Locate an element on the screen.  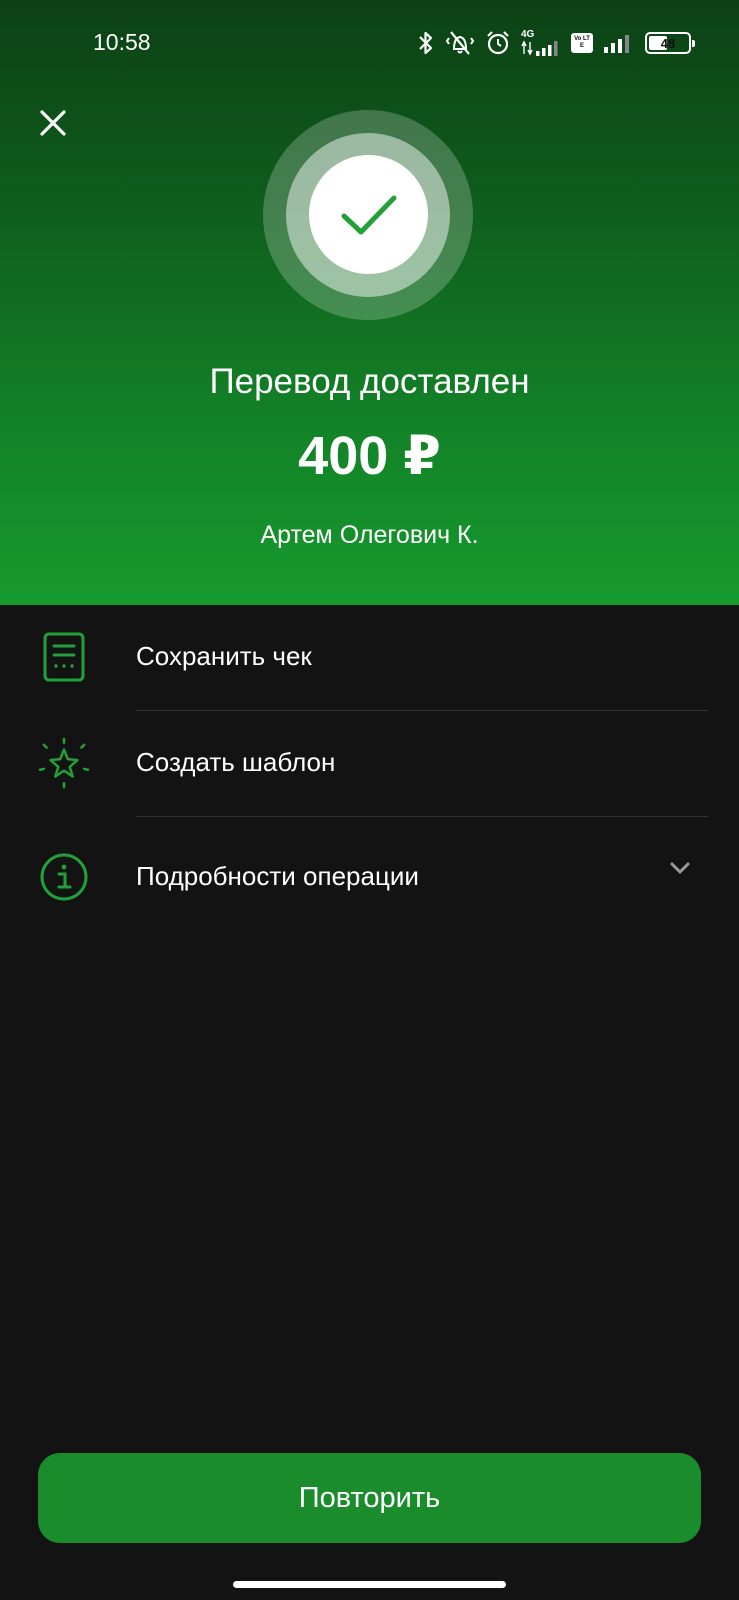
status-icons: 4G Vo LTE 48 is located at coordinates (556, 43).